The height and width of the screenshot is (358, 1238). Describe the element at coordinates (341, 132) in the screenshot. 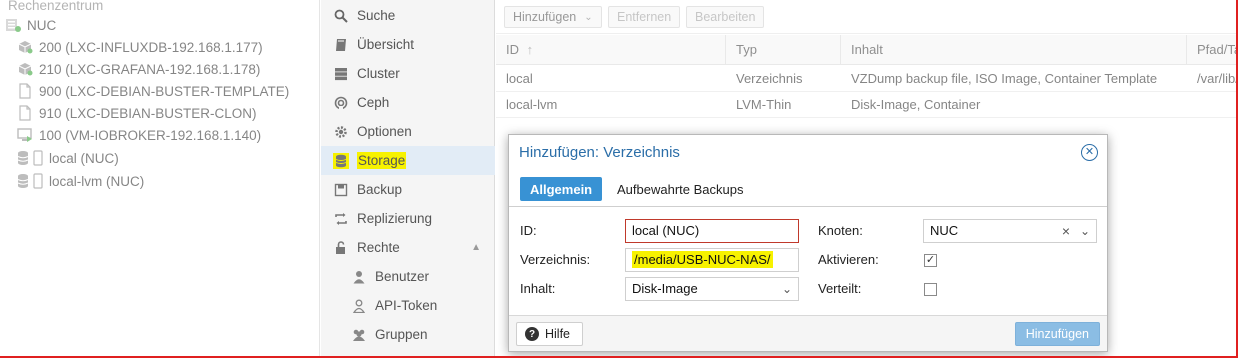

I see `gear-icon` at that location.